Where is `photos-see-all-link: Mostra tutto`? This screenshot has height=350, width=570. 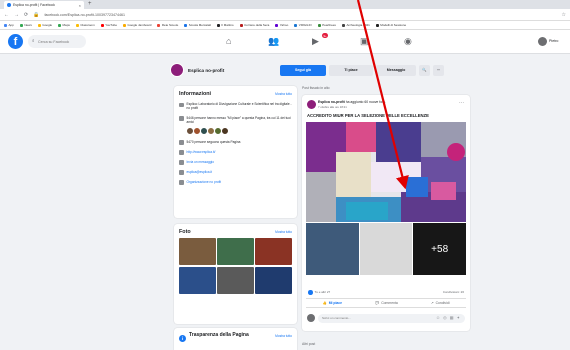
photos-see-all-link: Mostra tutto is located at coordinates (283, 232).